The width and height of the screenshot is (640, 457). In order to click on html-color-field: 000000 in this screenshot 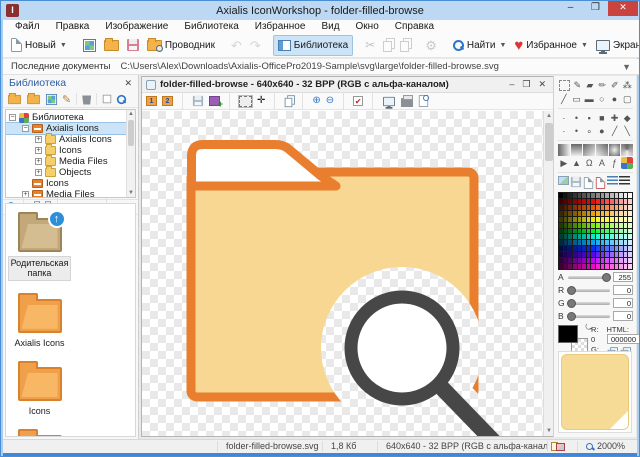, I will do `click(622, 339)`.